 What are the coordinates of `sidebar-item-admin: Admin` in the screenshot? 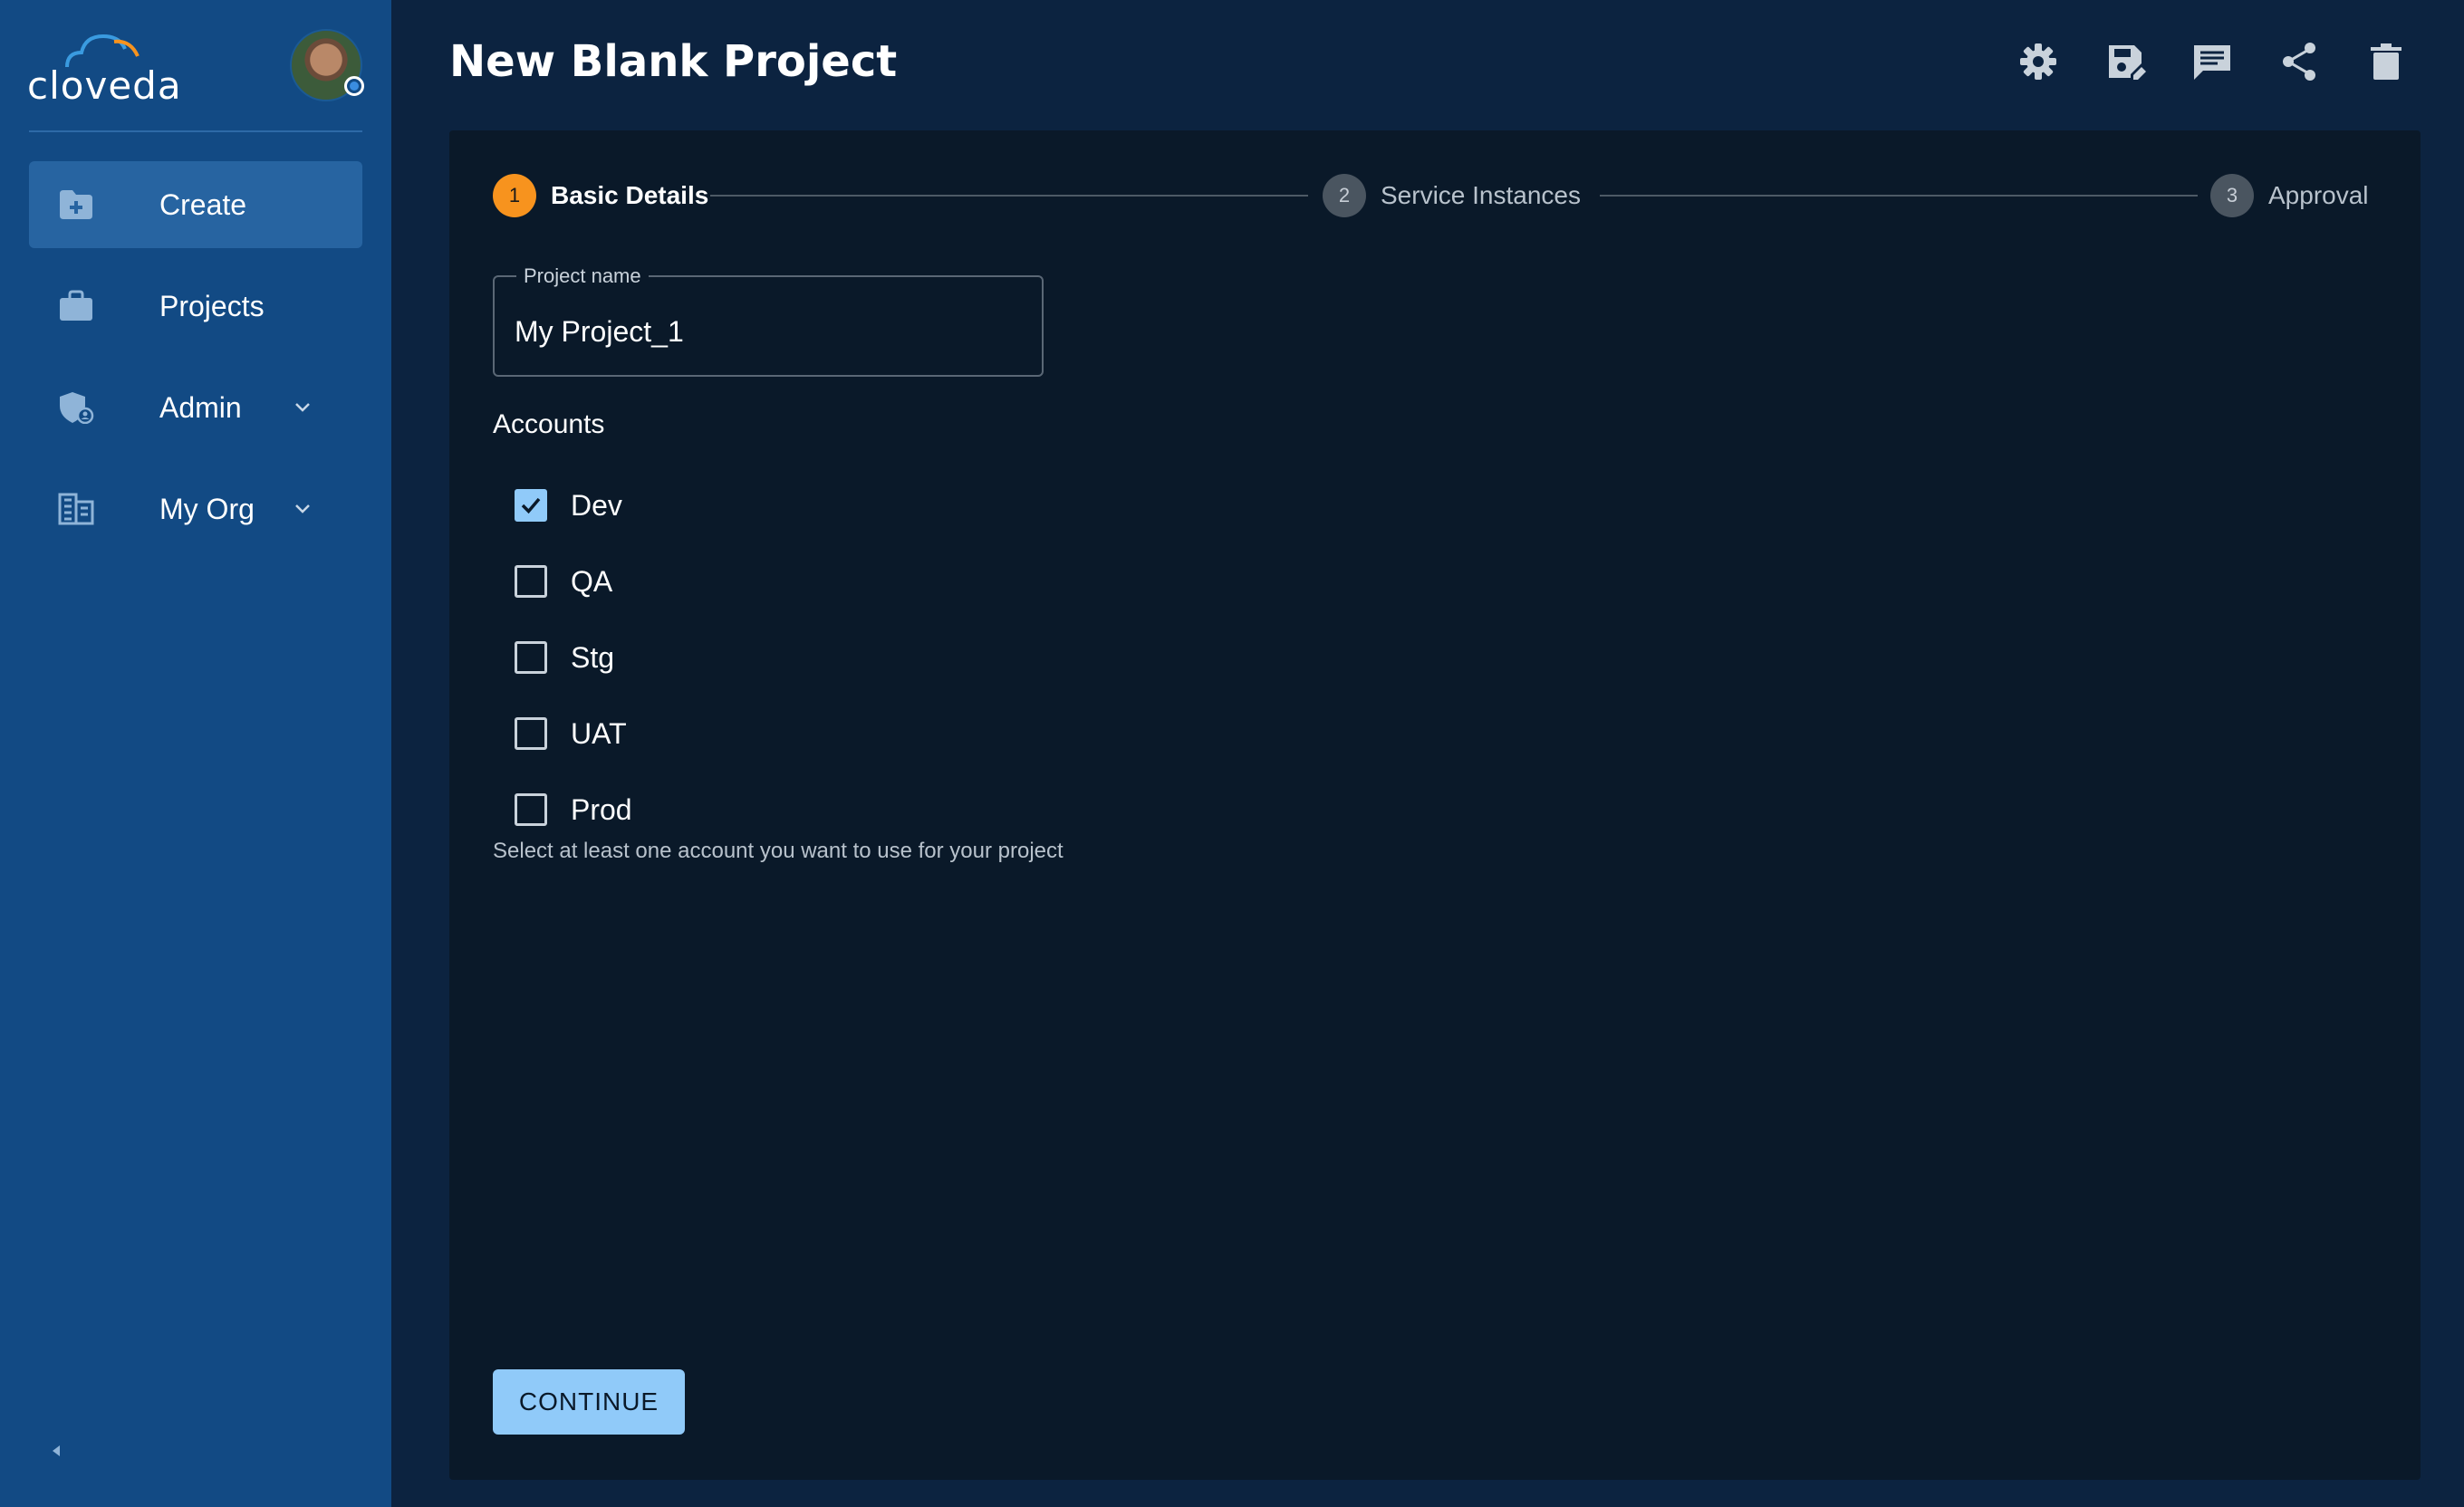 It's located at (196, 407).